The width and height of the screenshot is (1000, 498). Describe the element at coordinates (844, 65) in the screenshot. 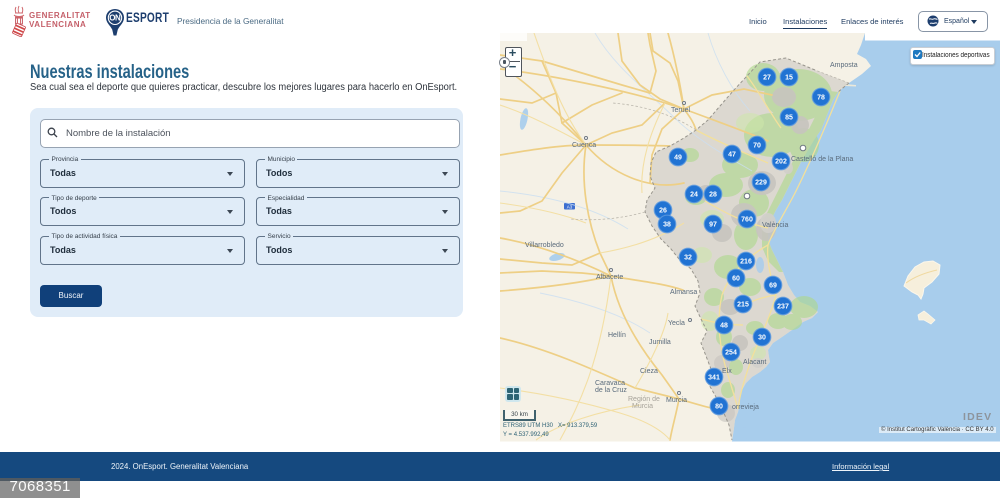

I see `svg-text: Amposta` at that location.